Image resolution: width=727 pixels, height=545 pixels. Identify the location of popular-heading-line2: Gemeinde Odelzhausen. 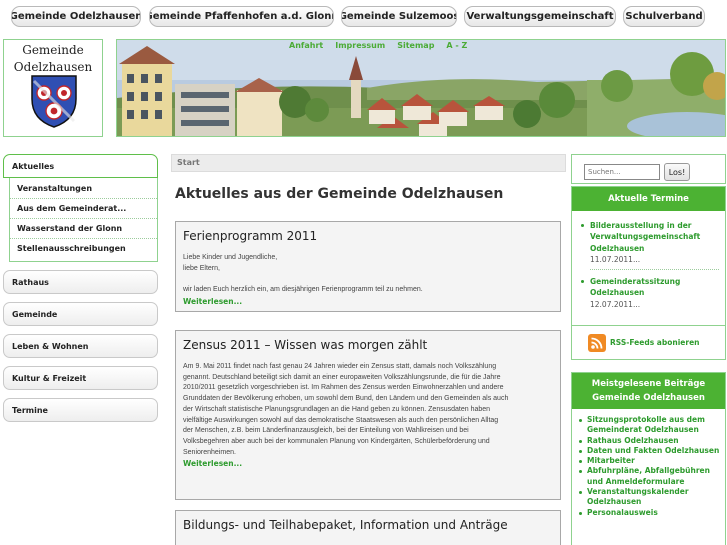
(648, 398).